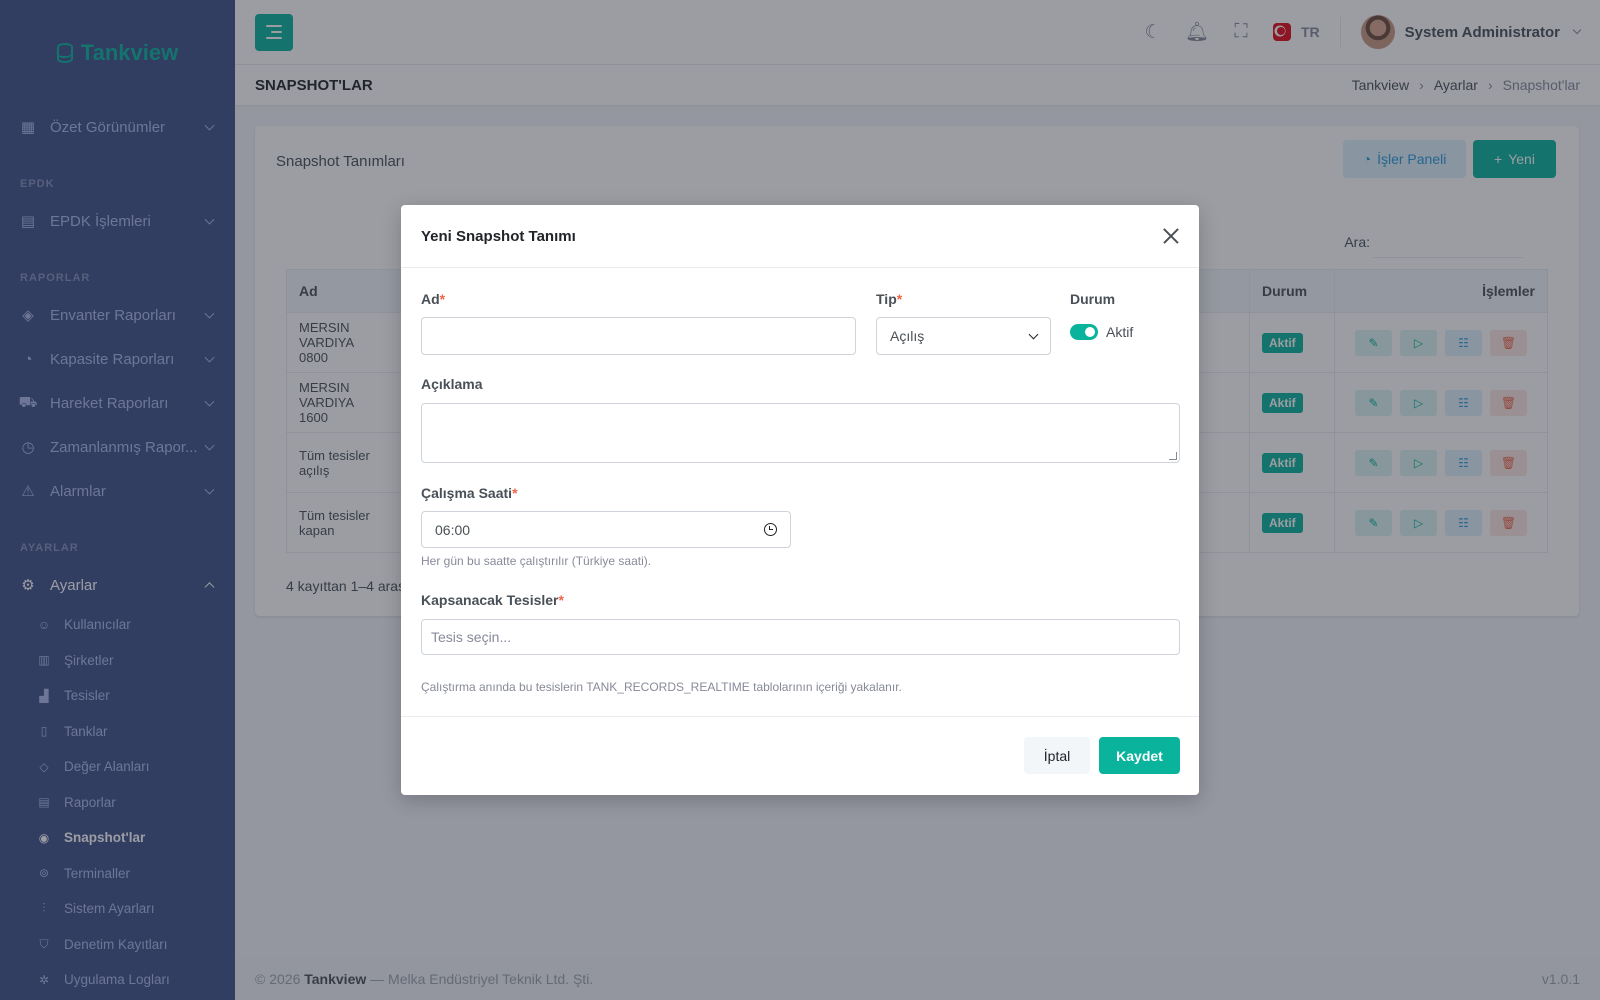  I want to click on tip-selected-value: Açılış, so click(907, 336).